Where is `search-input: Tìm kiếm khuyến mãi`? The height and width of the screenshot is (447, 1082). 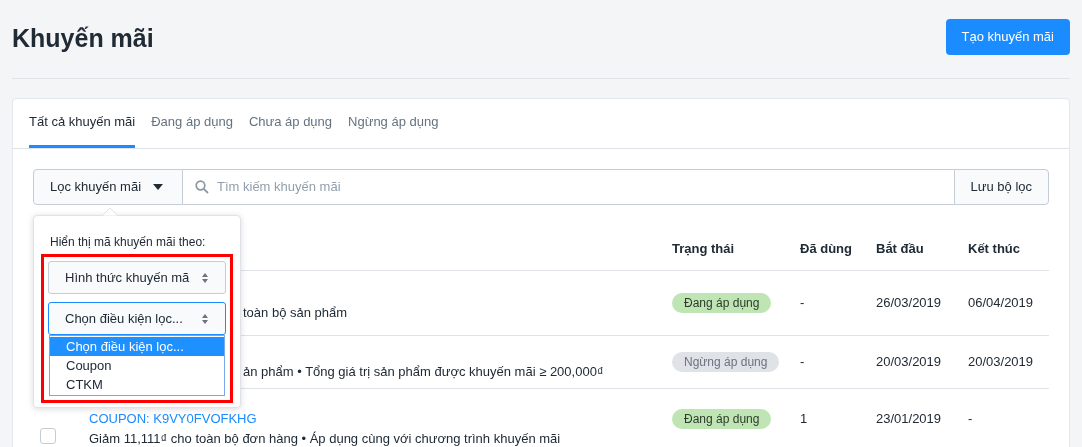 search-input: Tìm kiếm khuyến mãi is located at coordinates (579, 187).